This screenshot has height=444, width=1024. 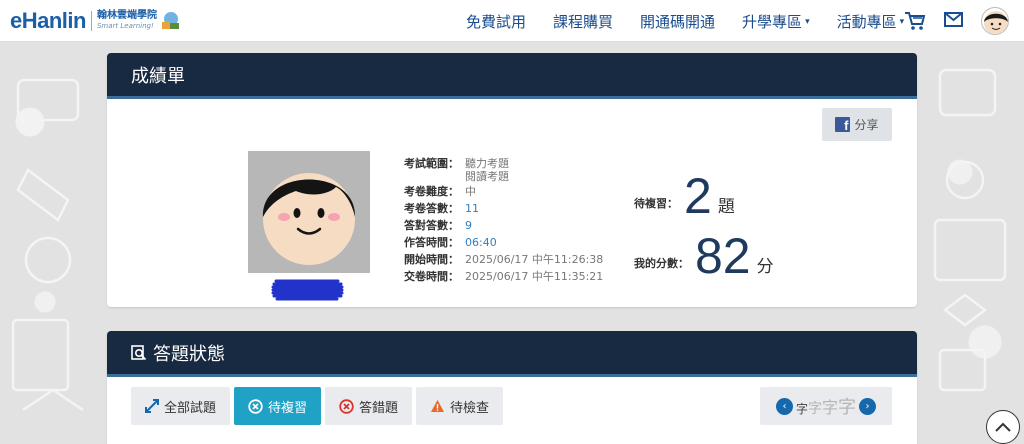 I want to click on chevron-up-icon, so click(x=1003, y=427).